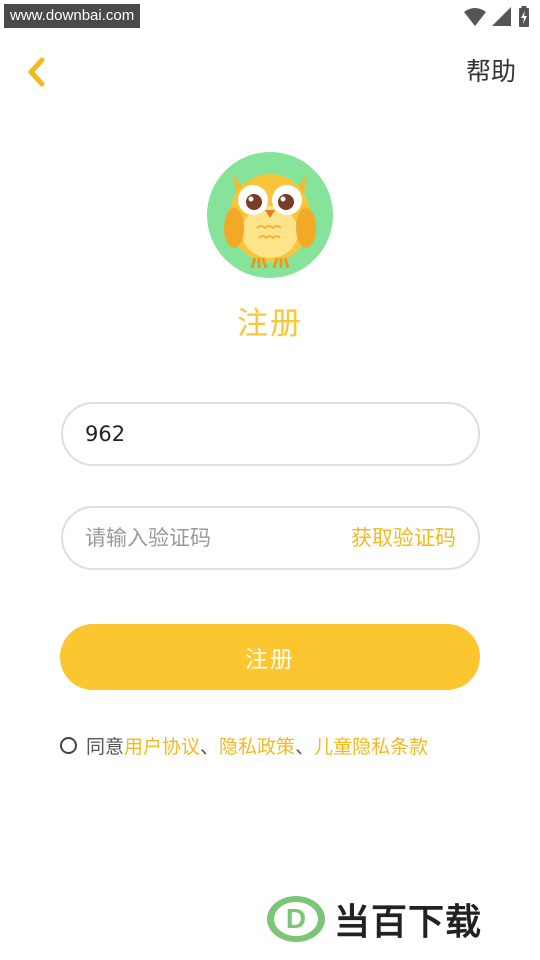 The width and height of the screenshot is (540, 960). What do you see at coordinates (205, 538) in the screenshot?
I see `verification-code-input` at bounding box center [205, 538].